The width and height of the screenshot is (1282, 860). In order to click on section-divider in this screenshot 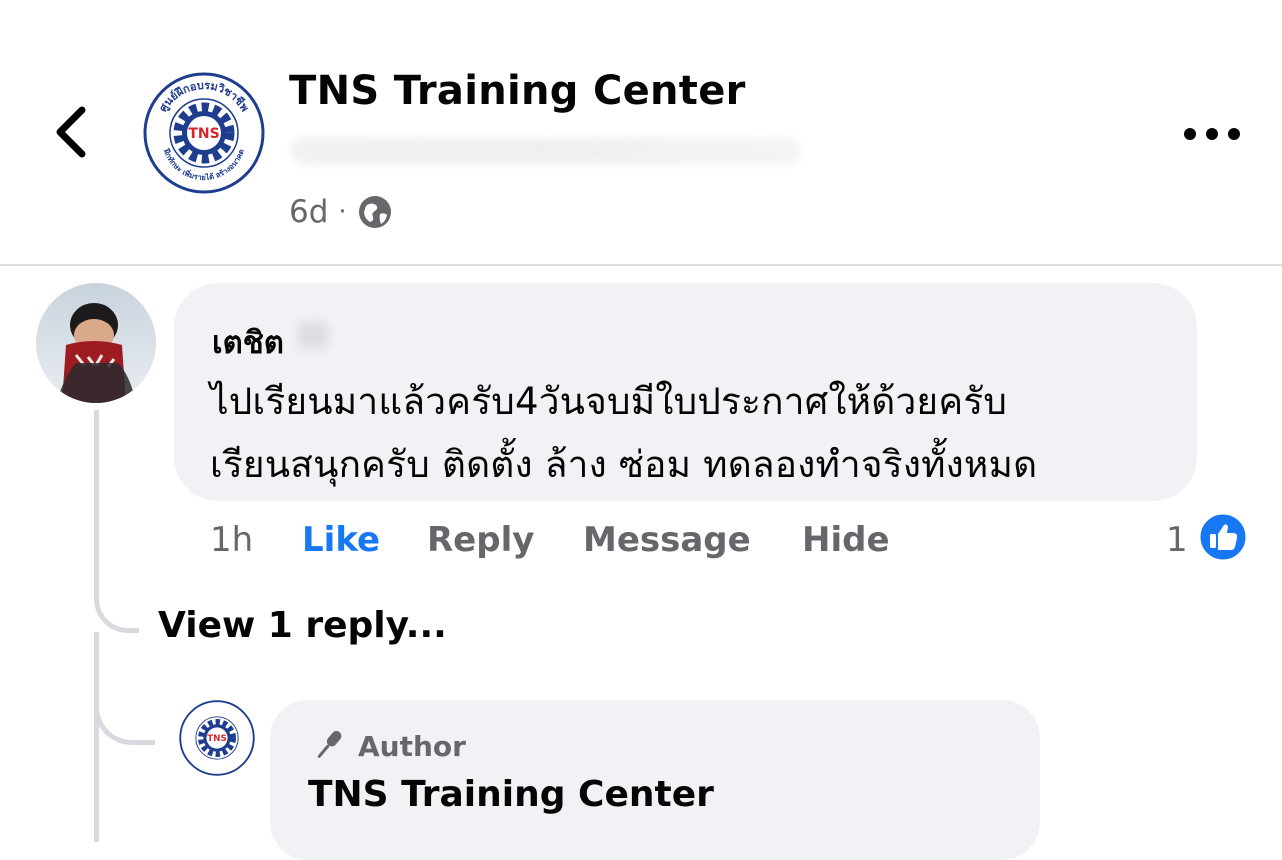, I will do `click(641, 265)`.